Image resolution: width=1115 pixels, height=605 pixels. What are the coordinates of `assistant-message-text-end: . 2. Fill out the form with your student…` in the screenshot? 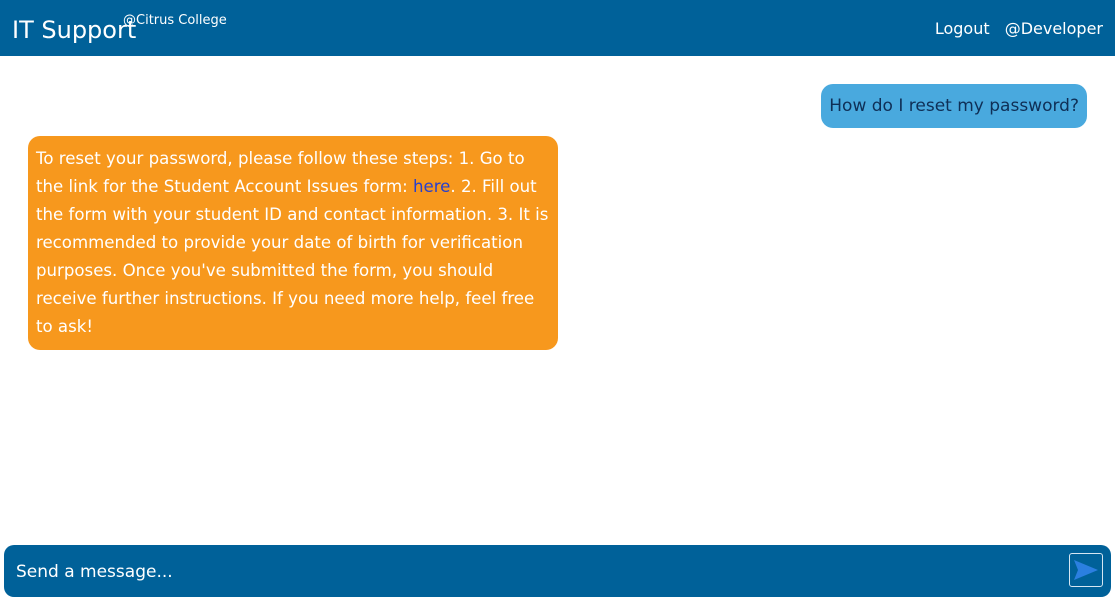 It's located at (292, 256).